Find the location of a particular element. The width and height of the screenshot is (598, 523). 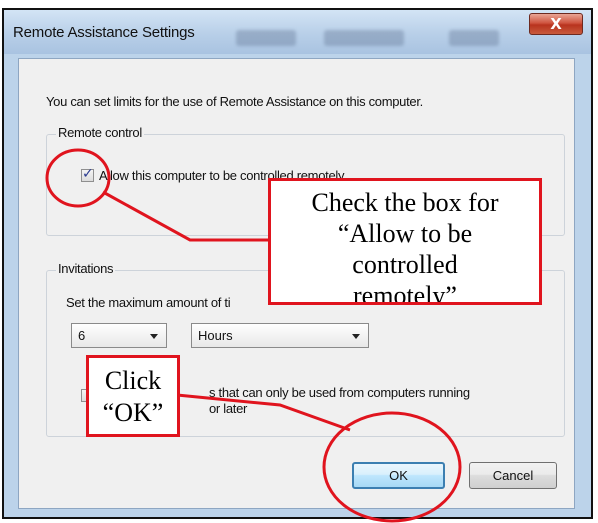

invitations-group-label: Invitations is located at coordinates (86, 268).